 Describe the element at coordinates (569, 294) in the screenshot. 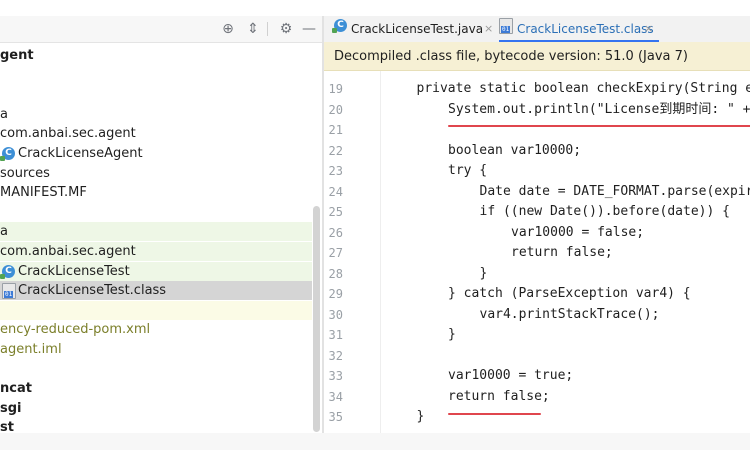

I see `code-line: } catch (ParseException var4) {` at that location.